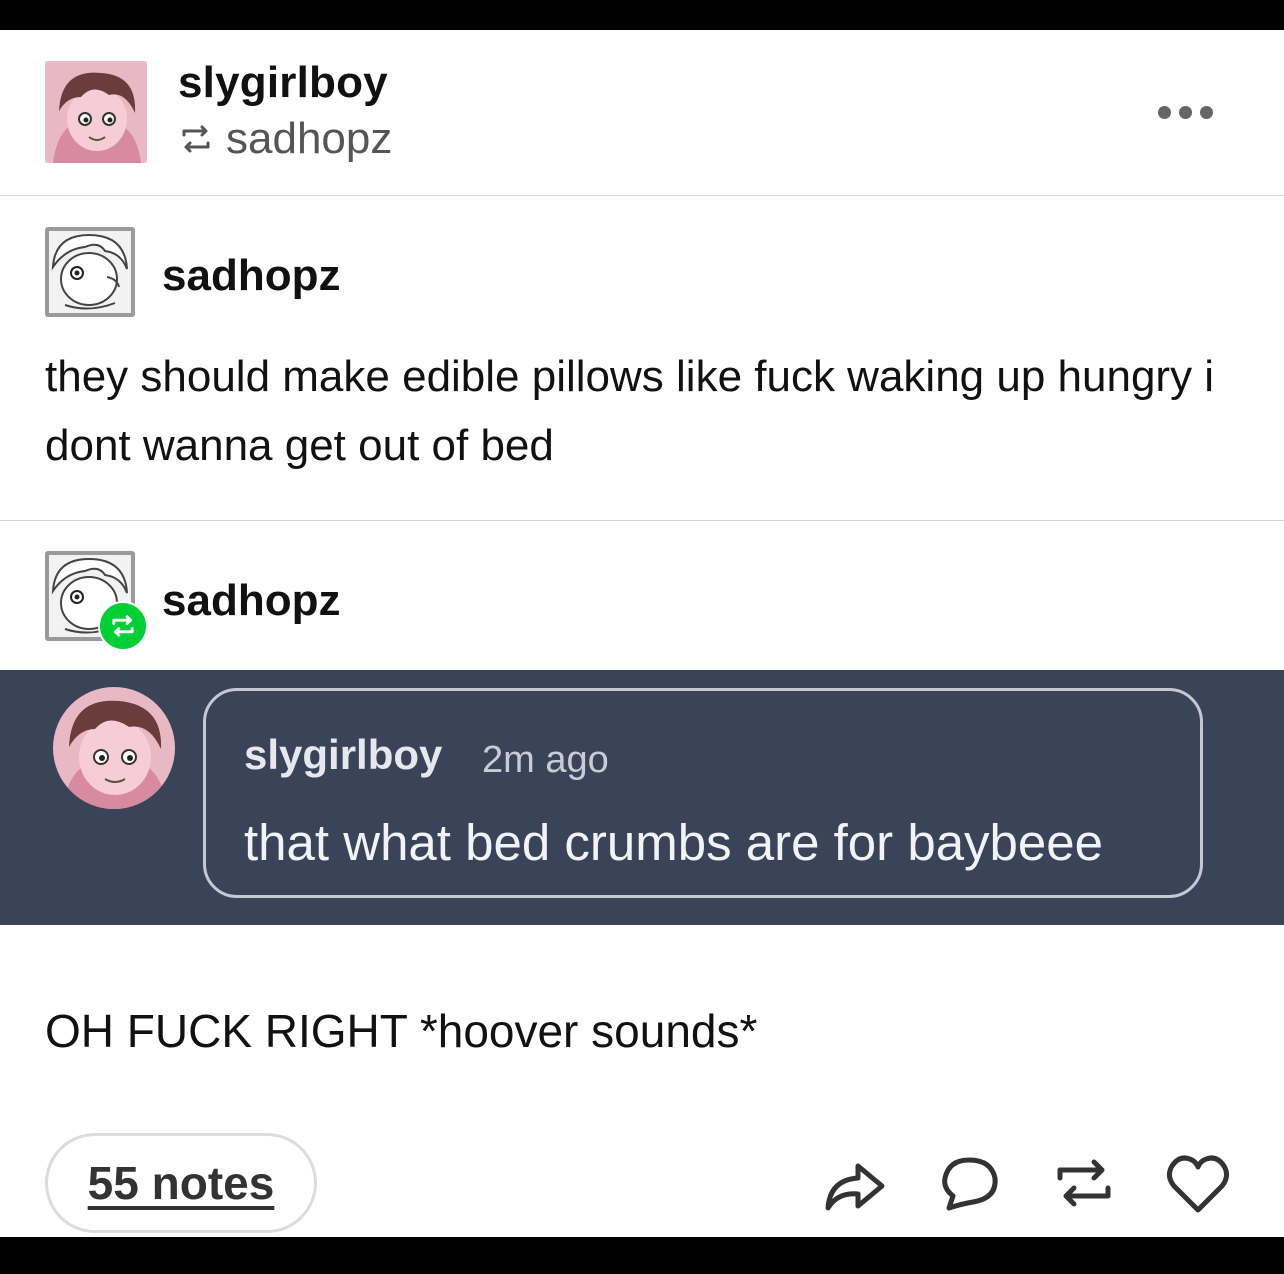 The image size is (1284, 1274). I want to click on comment-text: that what bed crumbs are for baybeee, so click(674, 842).